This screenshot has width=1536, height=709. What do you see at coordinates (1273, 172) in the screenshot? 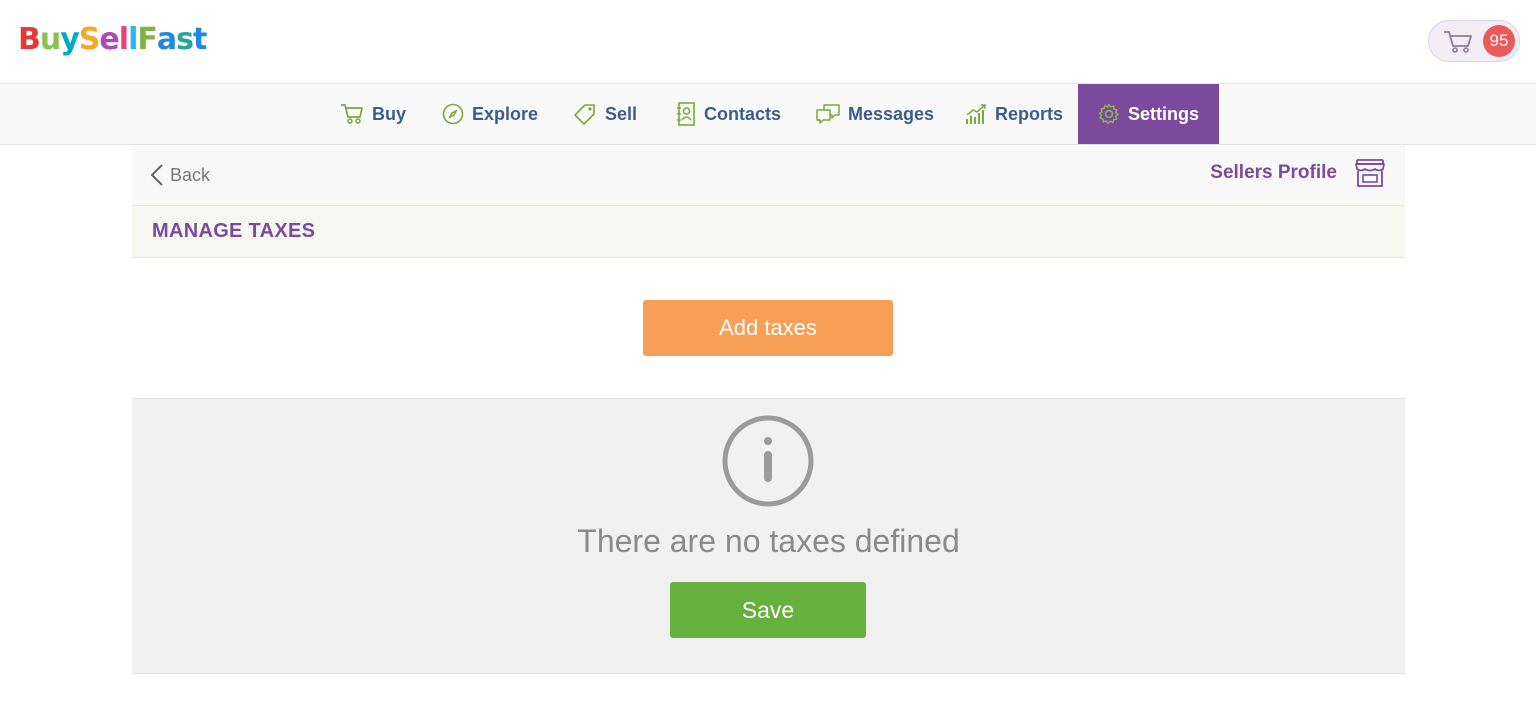
I see `sellers-profile-label: Sellers Profile` at bounding box center [1273, 172].